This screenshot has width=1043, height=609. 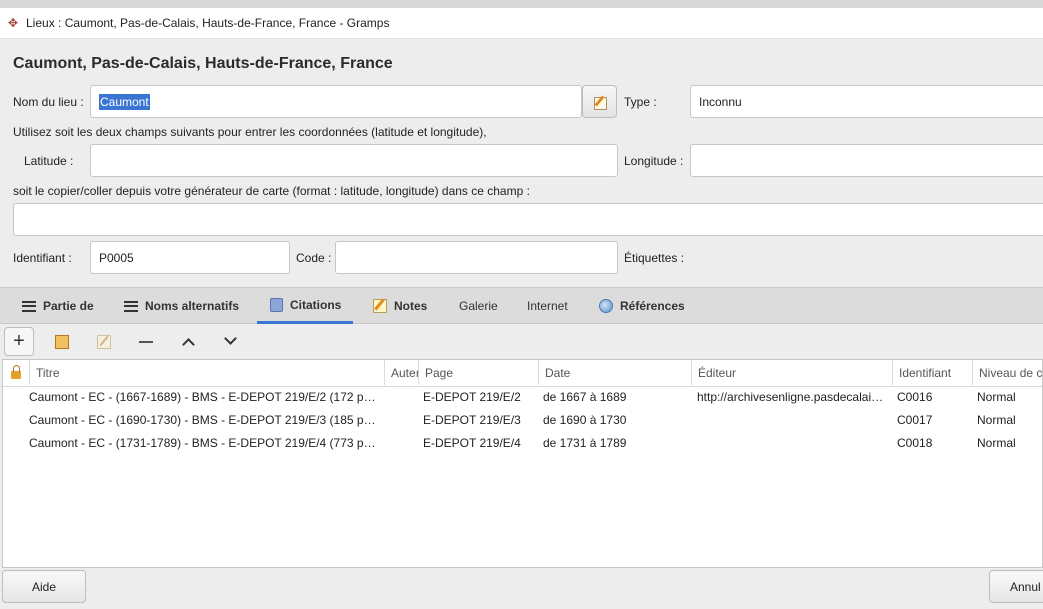 I want to click on cell-page: E-DEPOT 219/E/2, so click(x=472, y=397).